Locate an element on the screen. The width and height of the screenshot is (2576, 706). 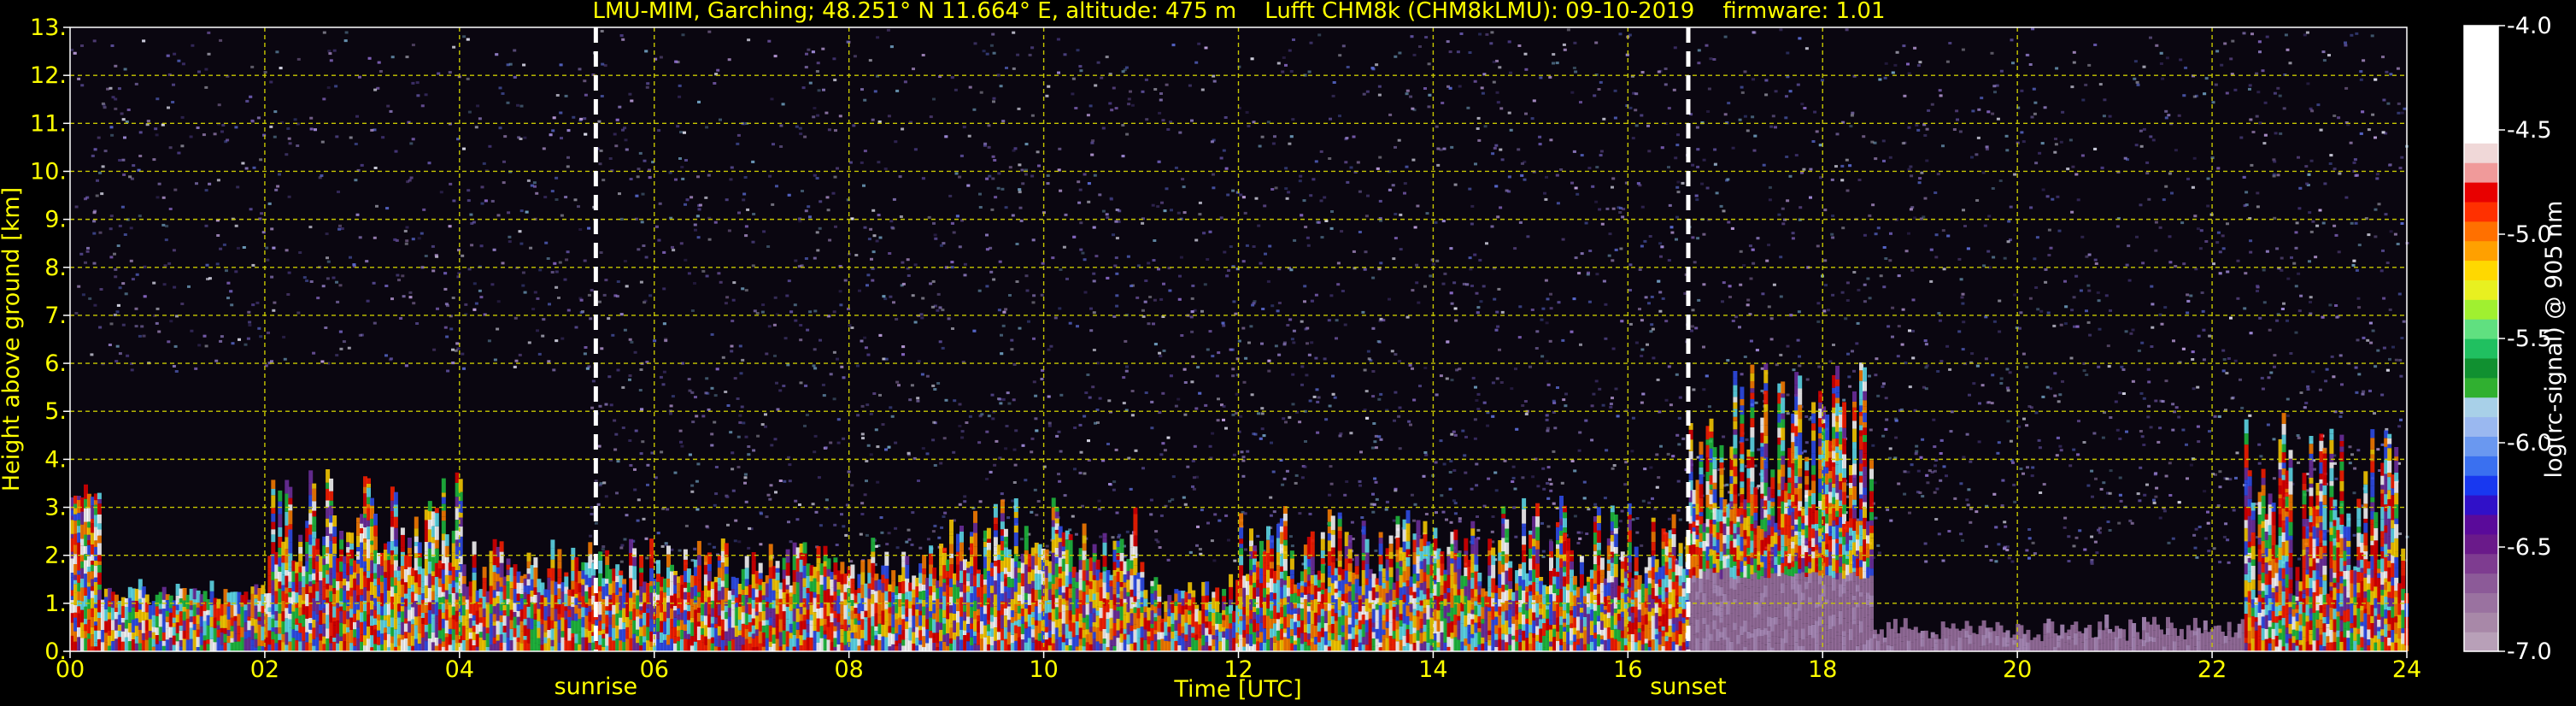
y-tick-label: 9. is located at coordinates (55, 220).